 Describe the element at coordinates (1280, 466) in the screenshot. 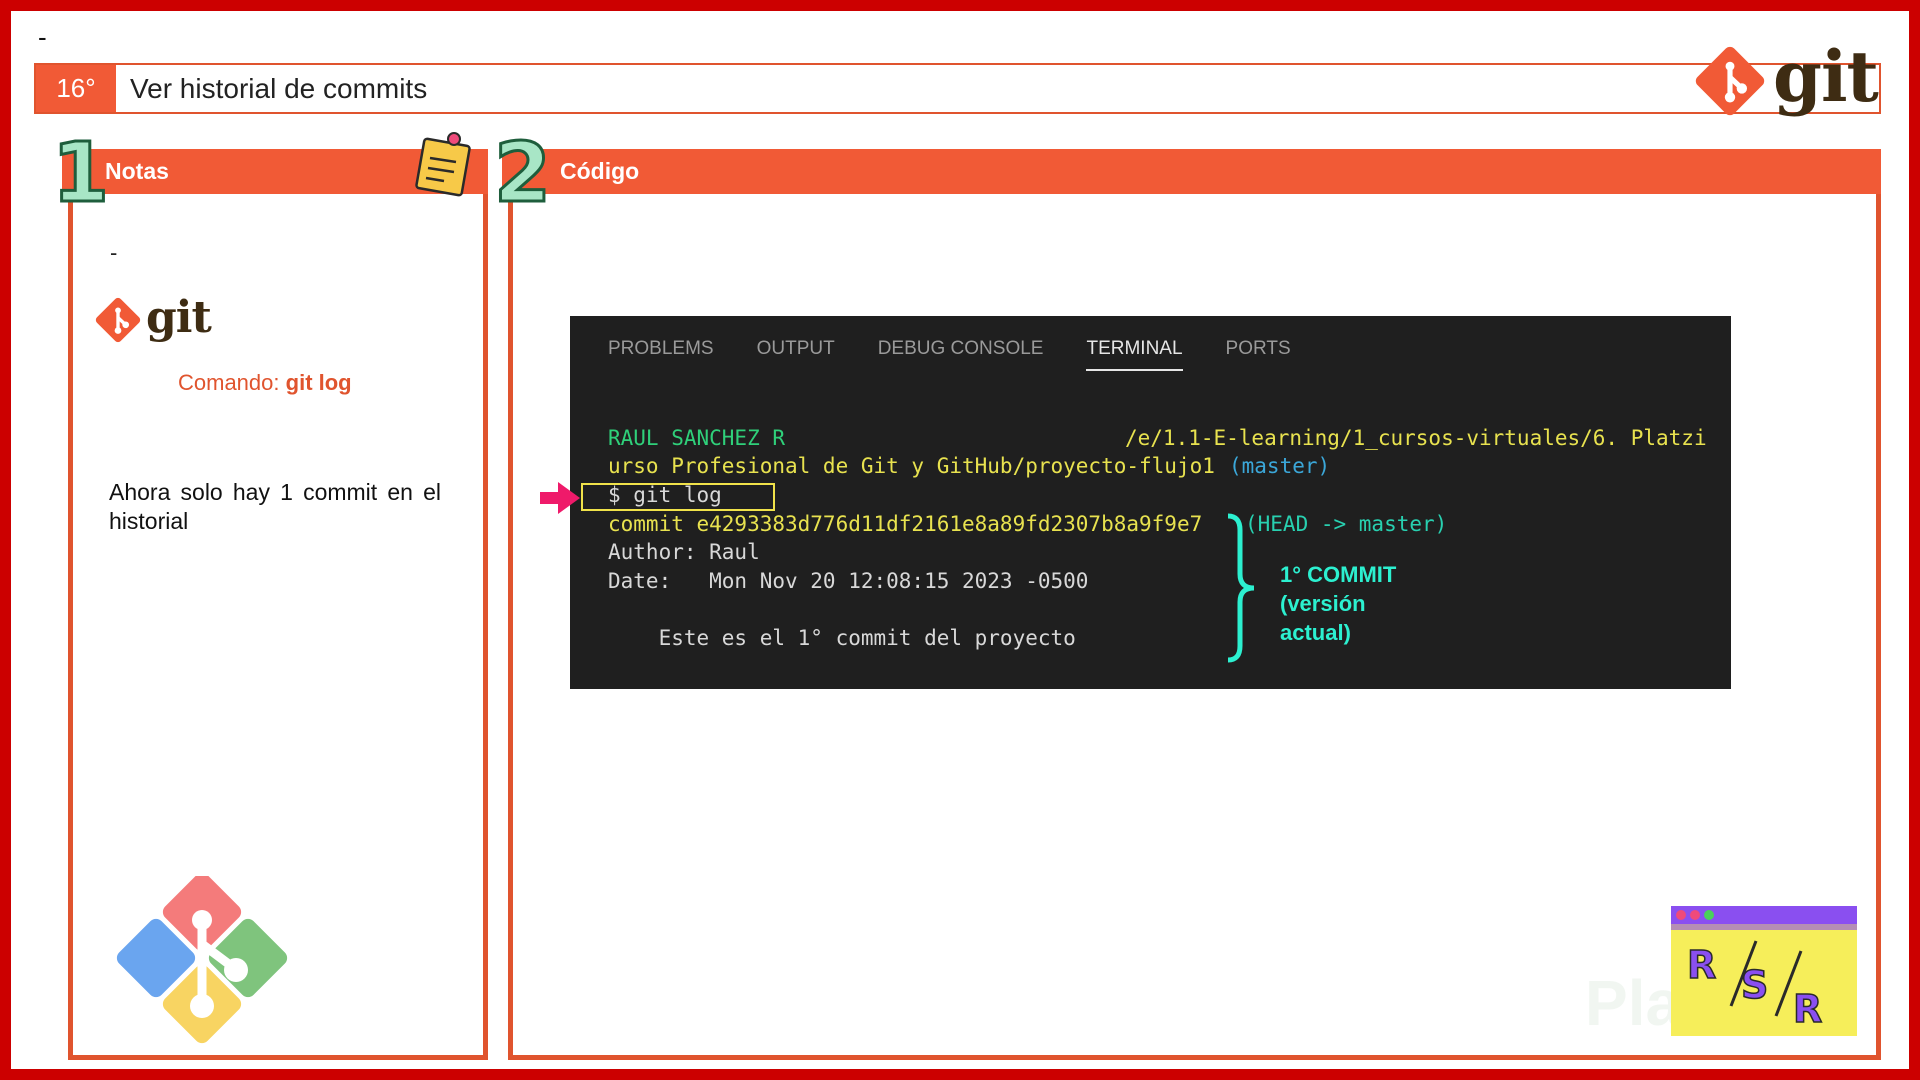

I see `prompt-branch: (master)` at that location.